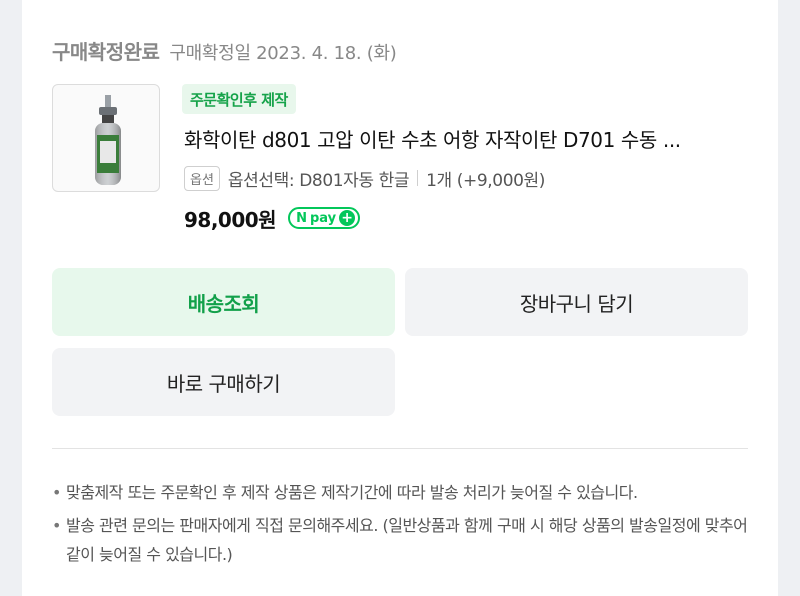 Image resolution: width=800 pixels, height=596 pixels. I want to click on npay-label: pay, so click(323, 218).